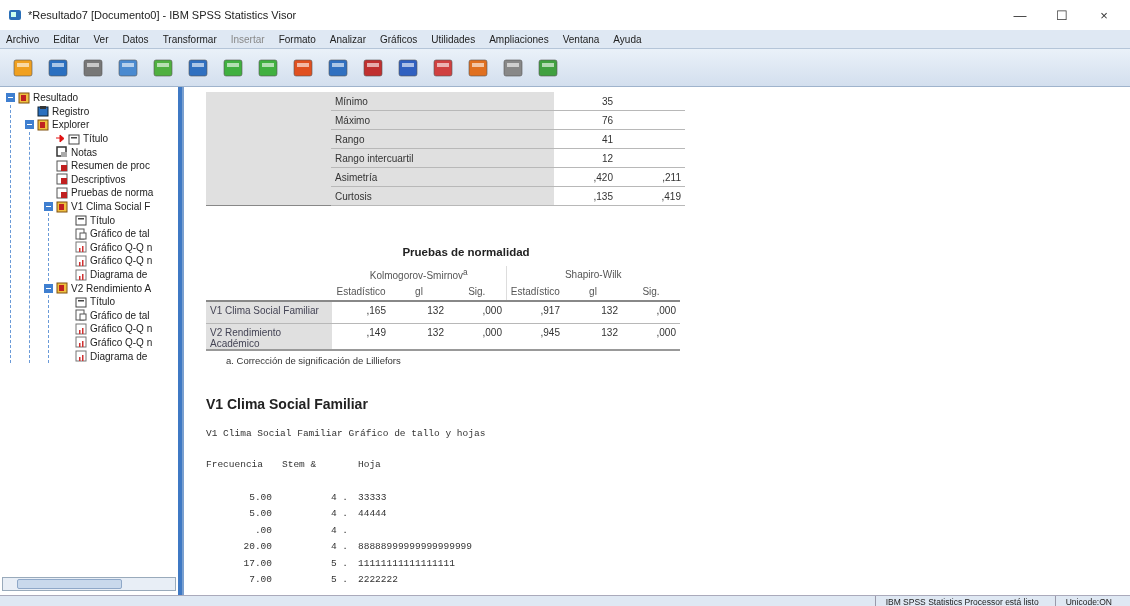 Image resolution: width=1130 pixels, height=606 pixels. What do you see at coordinates (593, 274) in the screenshot?
I see `column-group-header: Shapiro-Wilk` at bounding box center [593, 274].